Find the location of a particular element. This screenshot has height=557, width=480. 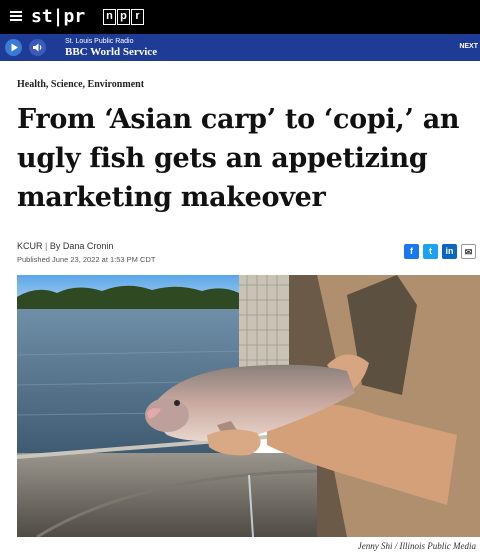

hamburger-menu-icon is located at coordinates (16, 16).